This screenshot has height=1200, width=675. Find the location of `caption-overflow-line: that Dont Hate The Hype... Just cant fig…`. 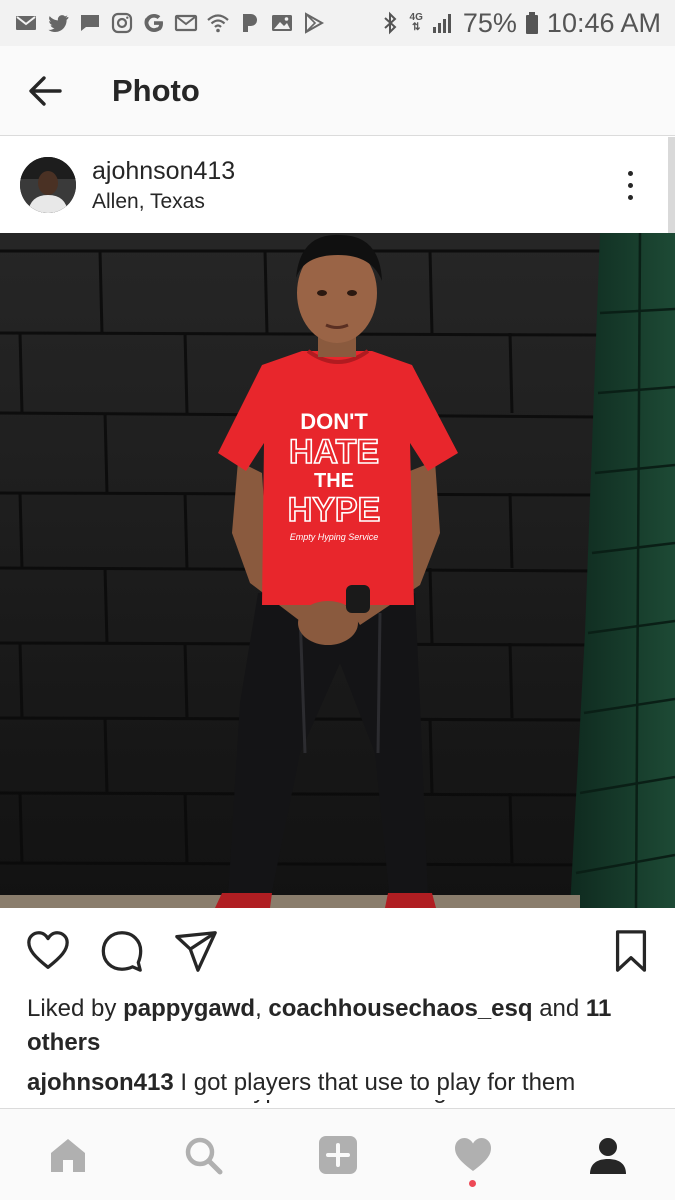

caption-overflow-line: that Dont Hate The Hype... Just cant fig… is located at coordinates (342, 1104).